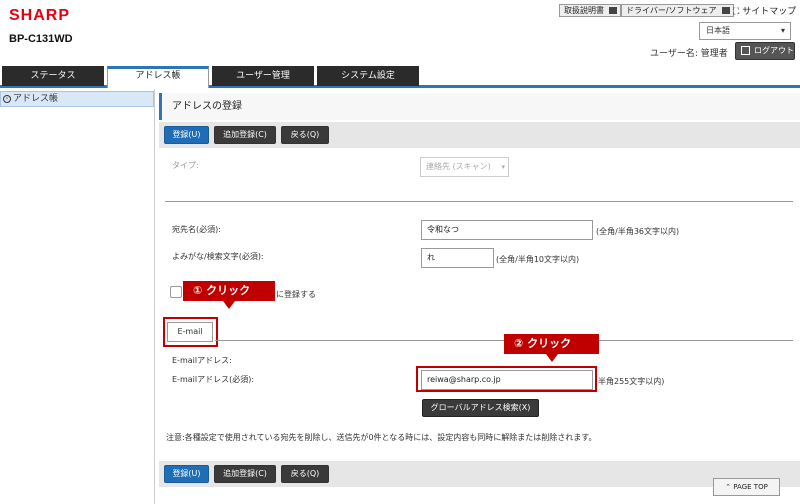 The height and width of the screenshot is (504, 800). I want to click on manual-link: 取扱説明書, so click(590, 10).